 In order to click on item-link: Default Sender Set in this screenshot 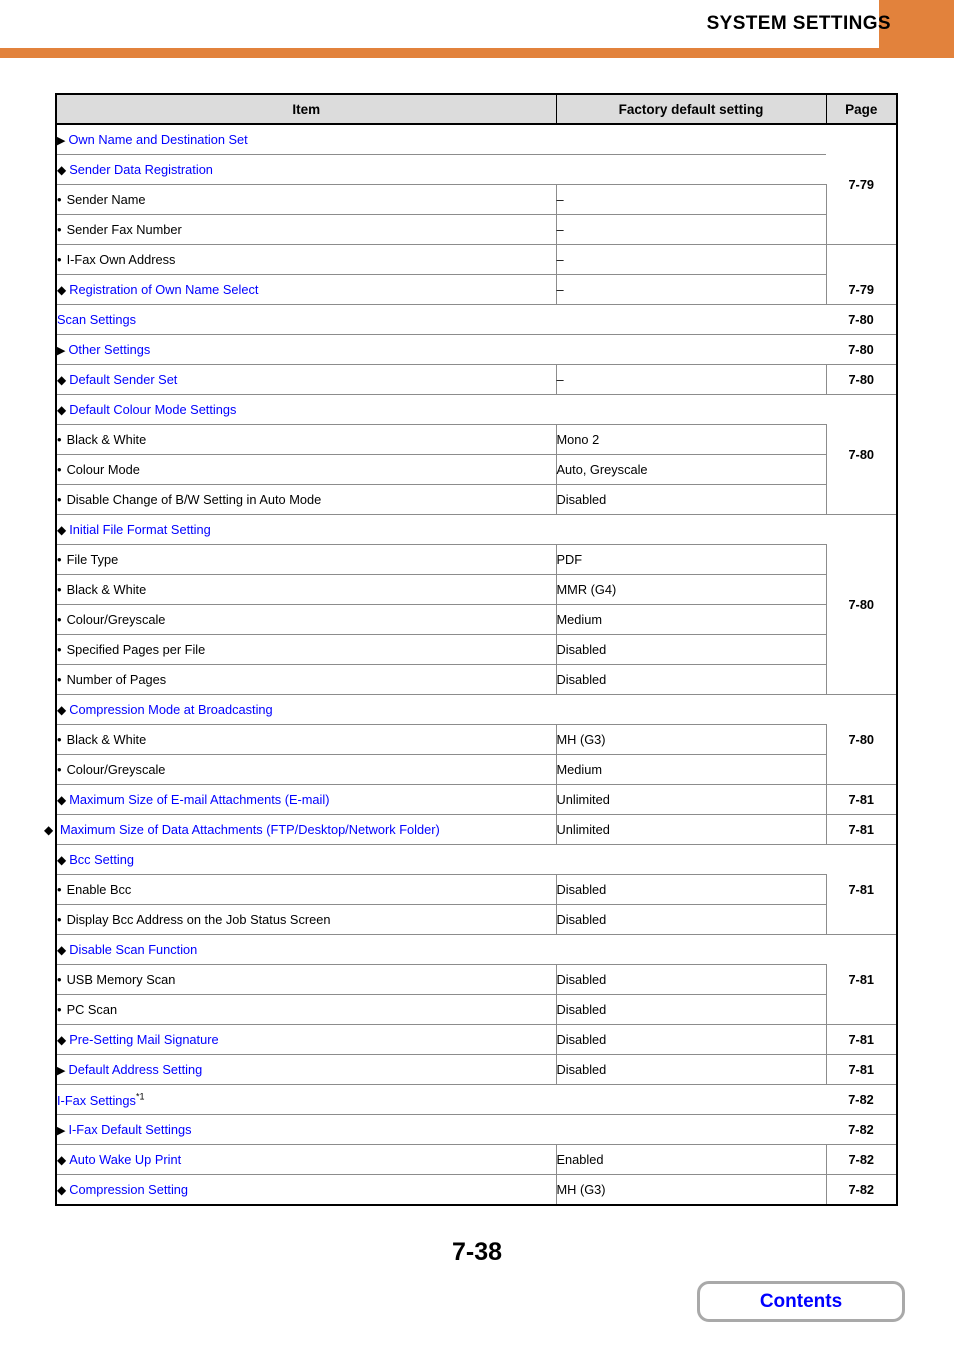, I will do `click(123, 379)`.